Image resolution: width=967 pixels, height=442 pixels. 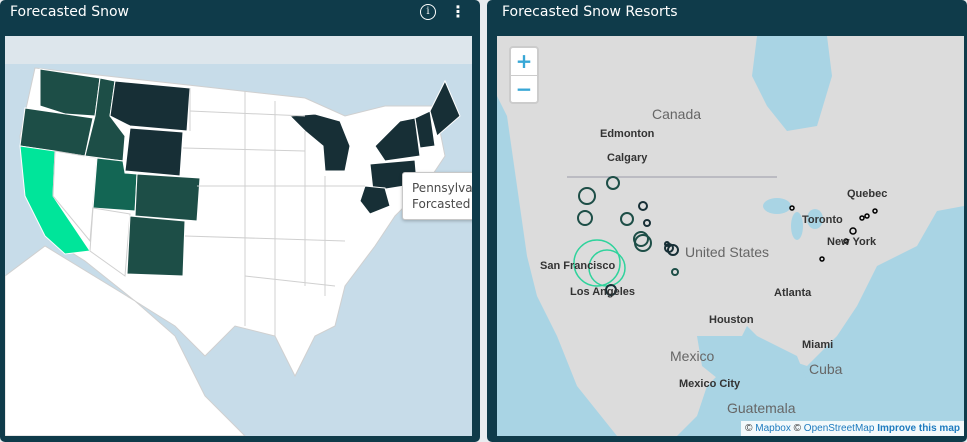 I want to click on label-canada: Canada, so click(x=677, y=114).